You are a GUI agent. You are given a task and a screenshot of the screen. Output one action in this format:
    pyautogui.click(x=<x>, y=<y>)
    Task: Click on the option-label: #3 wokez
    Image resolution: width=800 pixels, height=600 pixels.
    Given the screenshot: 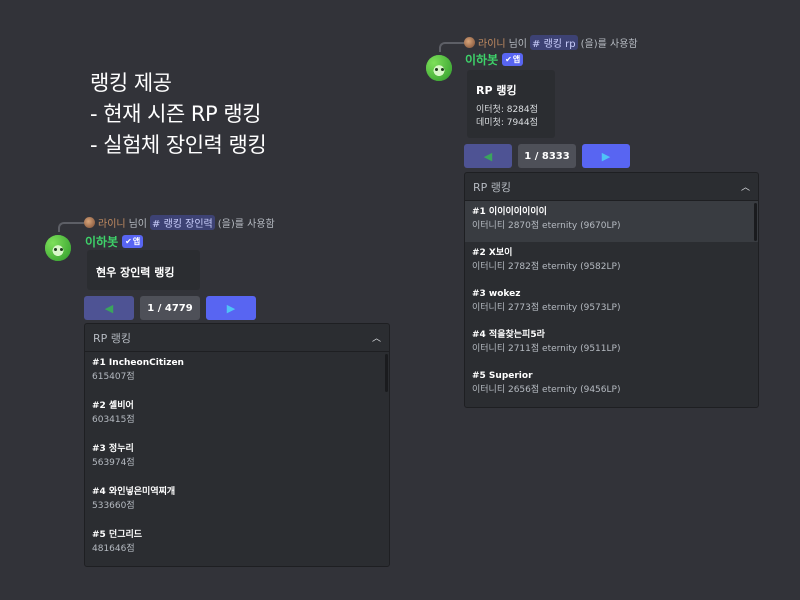 What is the action you would take?
    pyautogui.click(x=496, y=294)
    